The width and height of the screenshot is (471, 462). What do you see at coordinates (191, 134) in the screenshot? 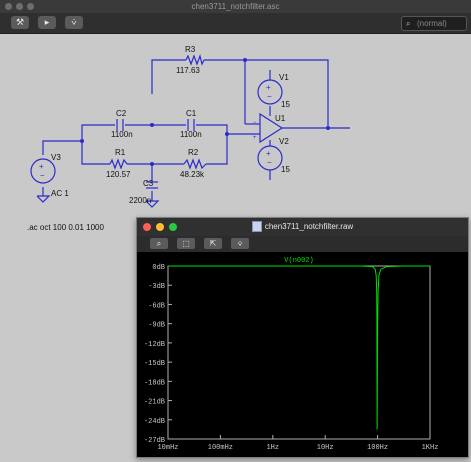
I see `c1-value: 1100n` at bounding box center [191, 134].